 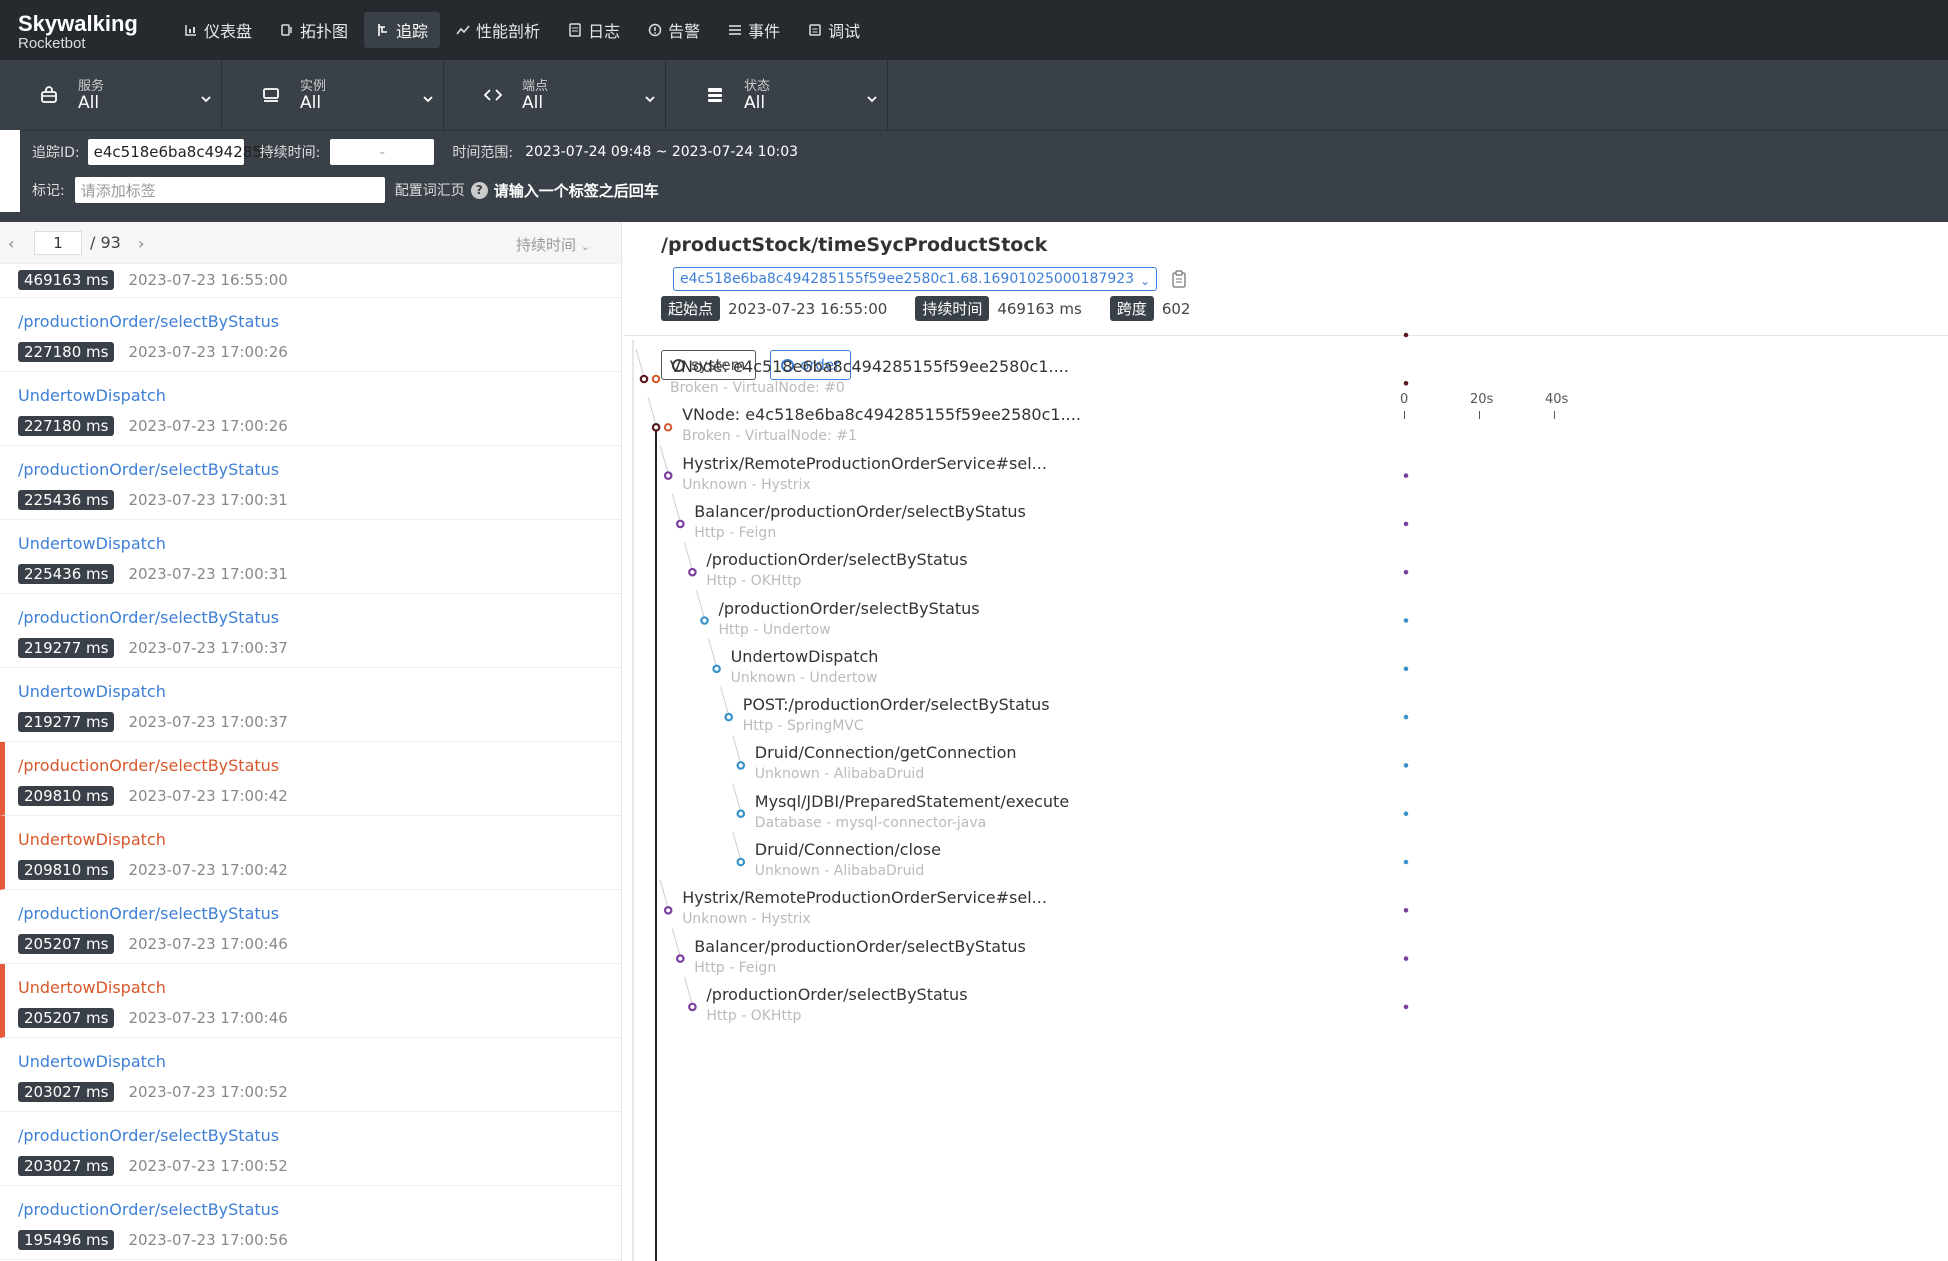 I want to click on nav-item-label: 告警, so click(x=684, y=31).